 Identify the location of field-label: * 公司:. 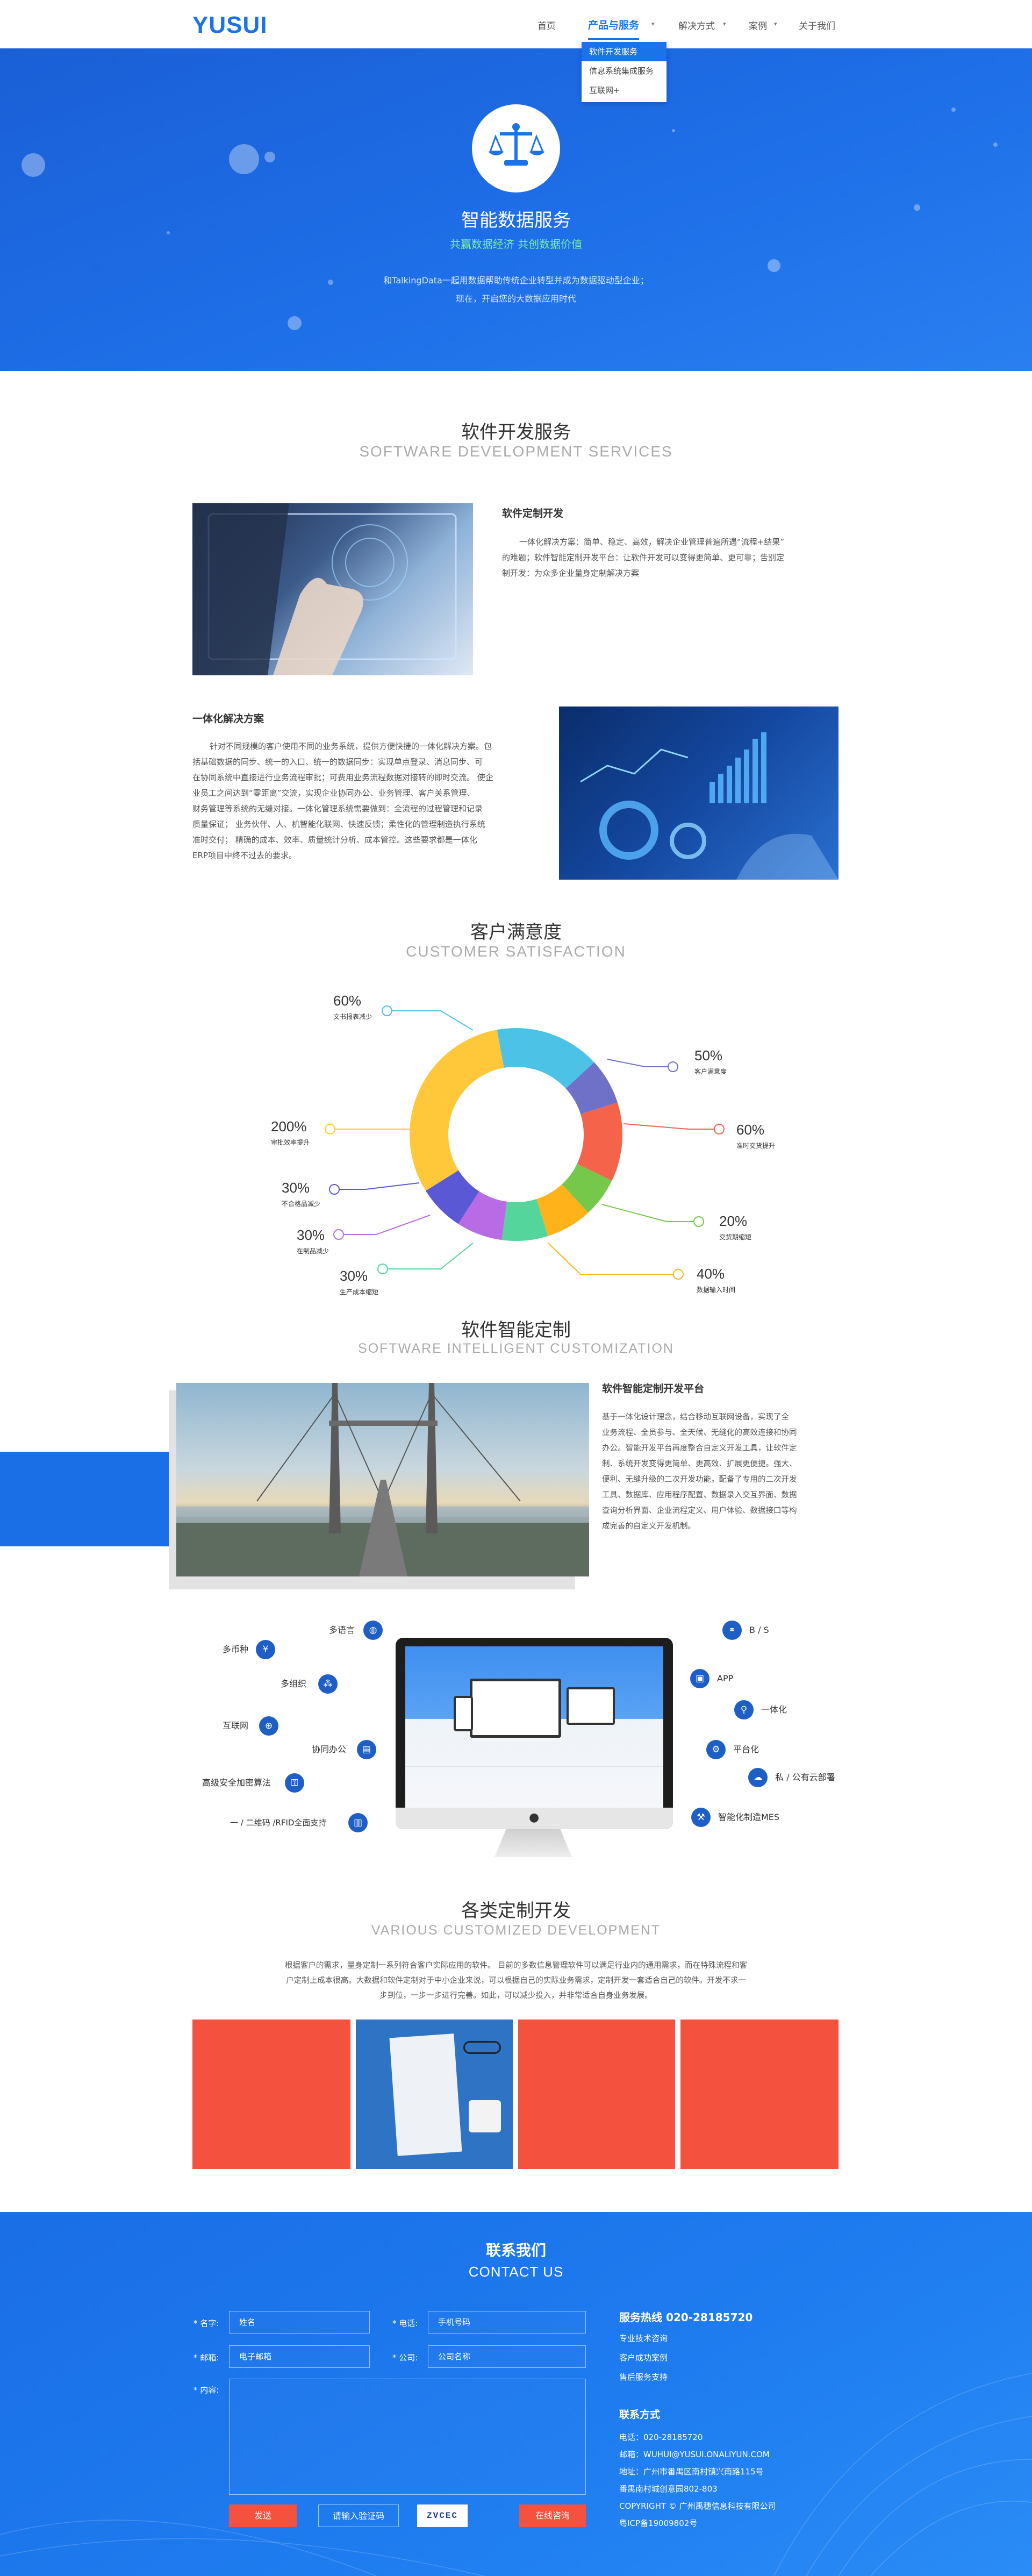
(405, 2358).